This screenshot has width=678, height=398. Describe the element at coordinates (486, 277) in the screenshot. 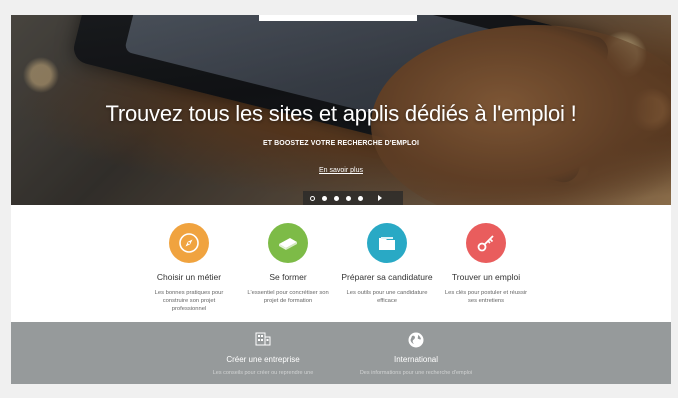

I see `feature-title: Trouver un emploi` at that location.